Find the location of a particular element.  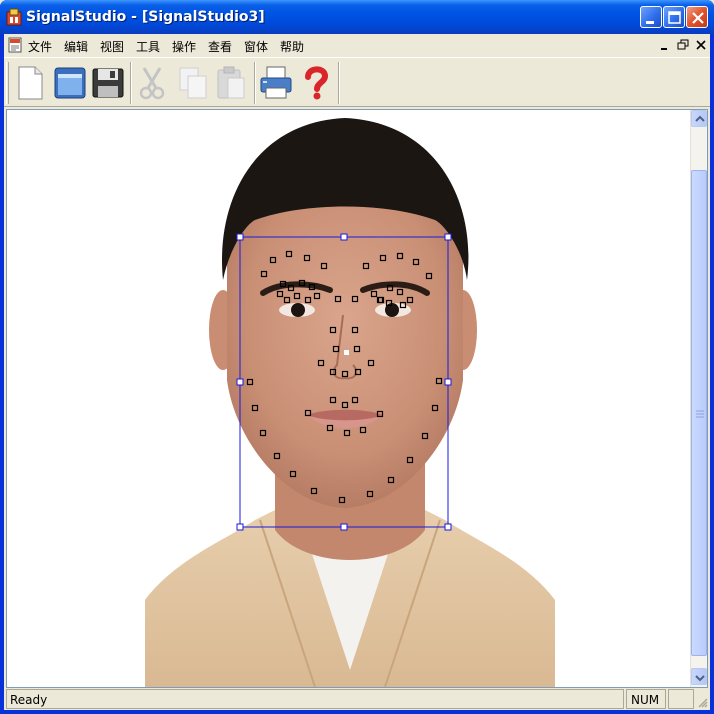

print-button is located at coordinates (276, 83).